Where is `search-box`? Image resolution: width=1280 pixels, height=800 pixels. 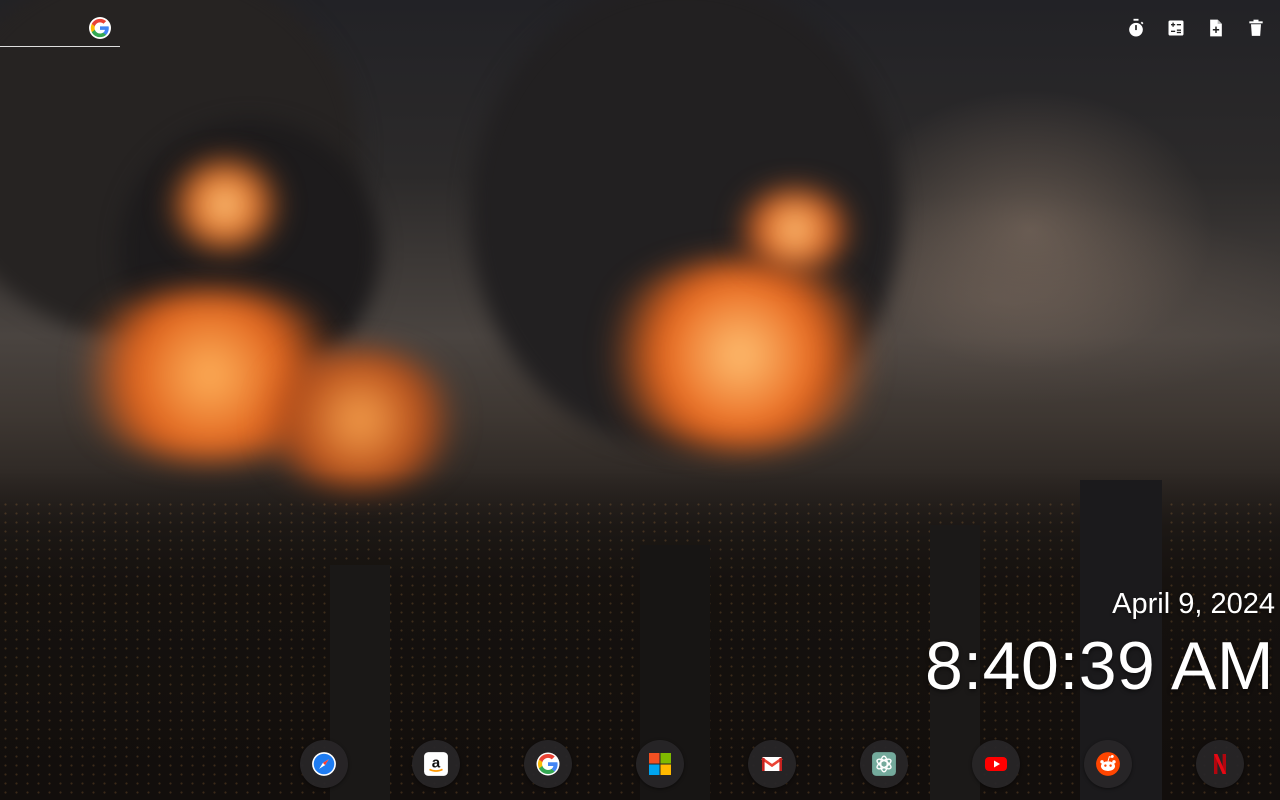 search-box is located at coordinates (60, 28).